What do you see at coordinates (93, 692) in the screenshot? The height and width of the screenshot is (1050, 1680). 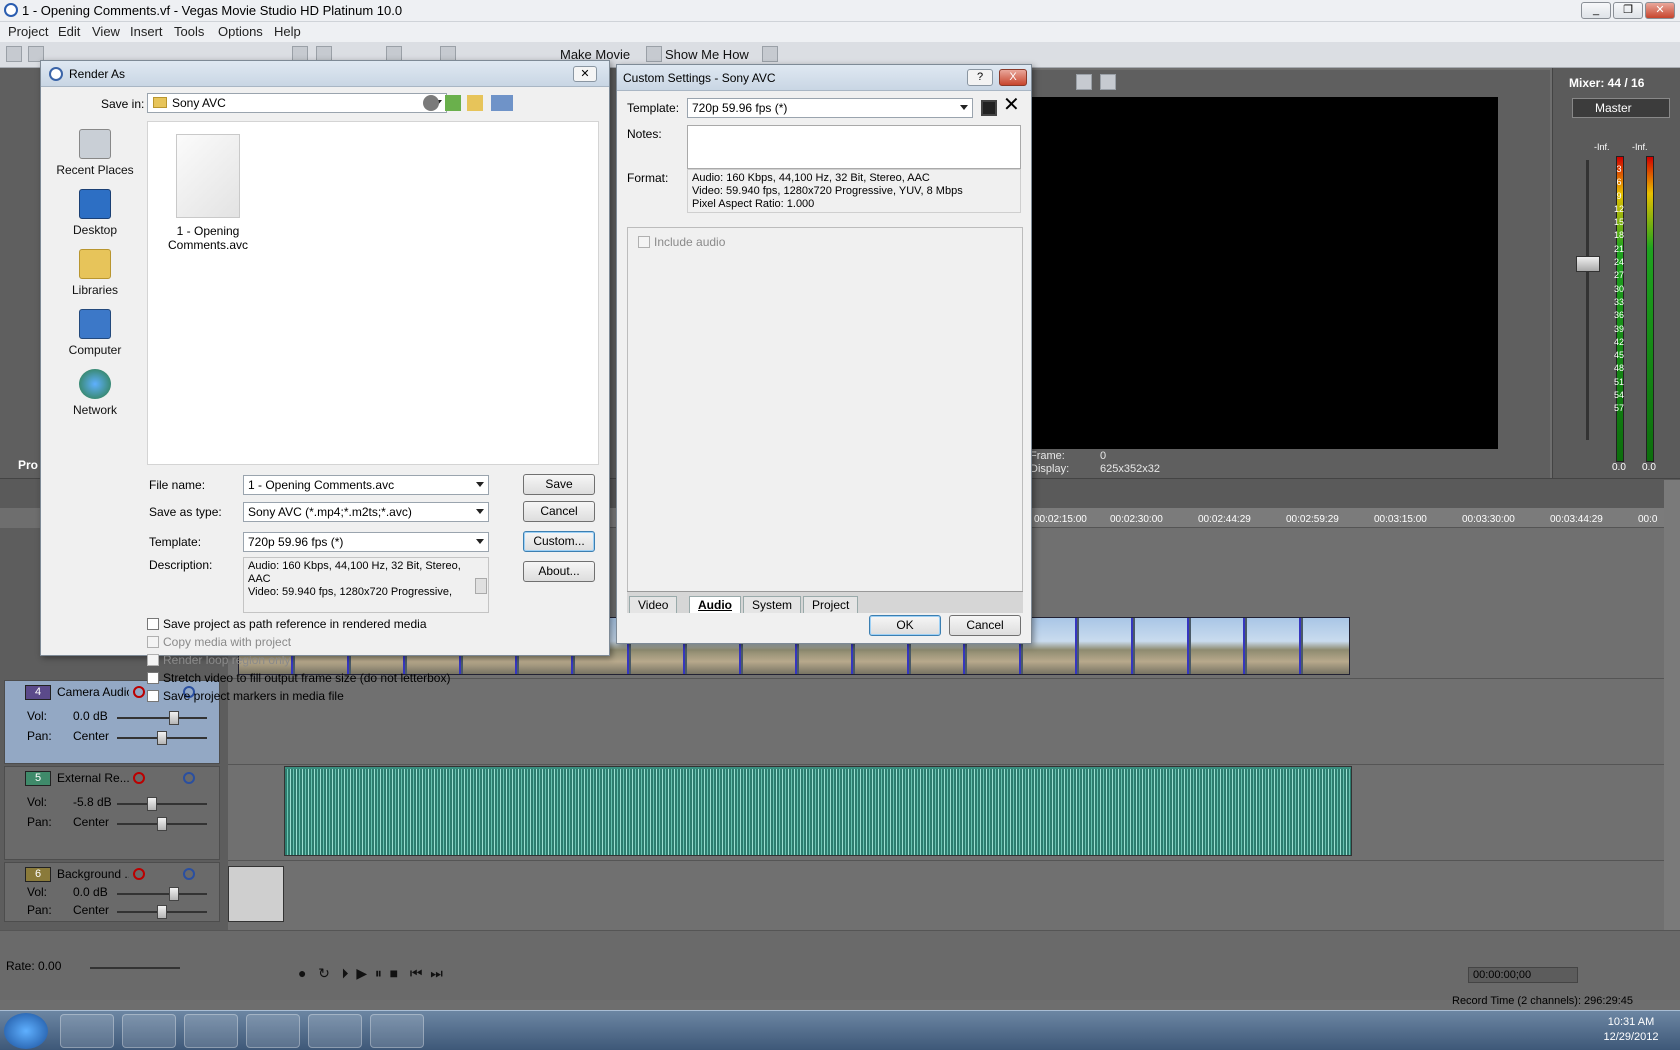 I see `track-name: Camera Audio` at bounding box center [93, 692].